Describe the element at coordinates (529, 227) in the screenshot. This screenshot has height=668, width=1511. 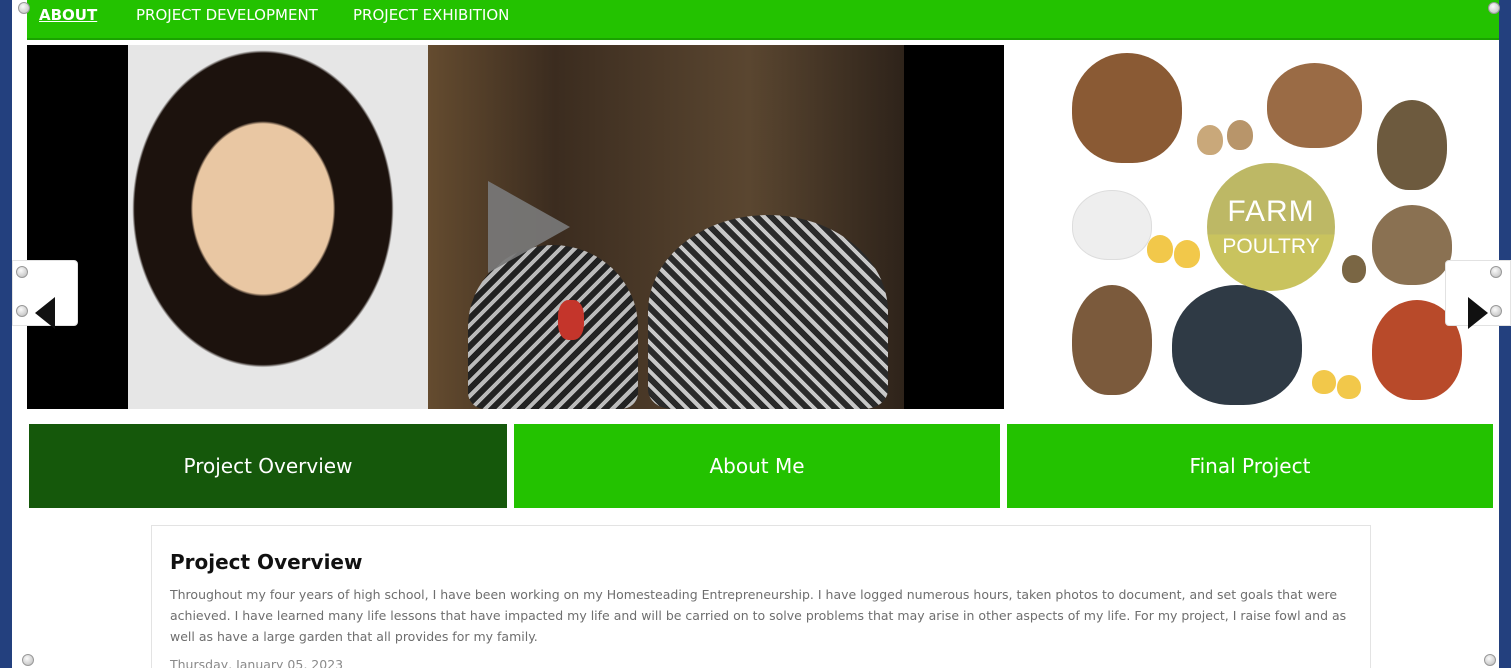
I see `play-icon` at that location.